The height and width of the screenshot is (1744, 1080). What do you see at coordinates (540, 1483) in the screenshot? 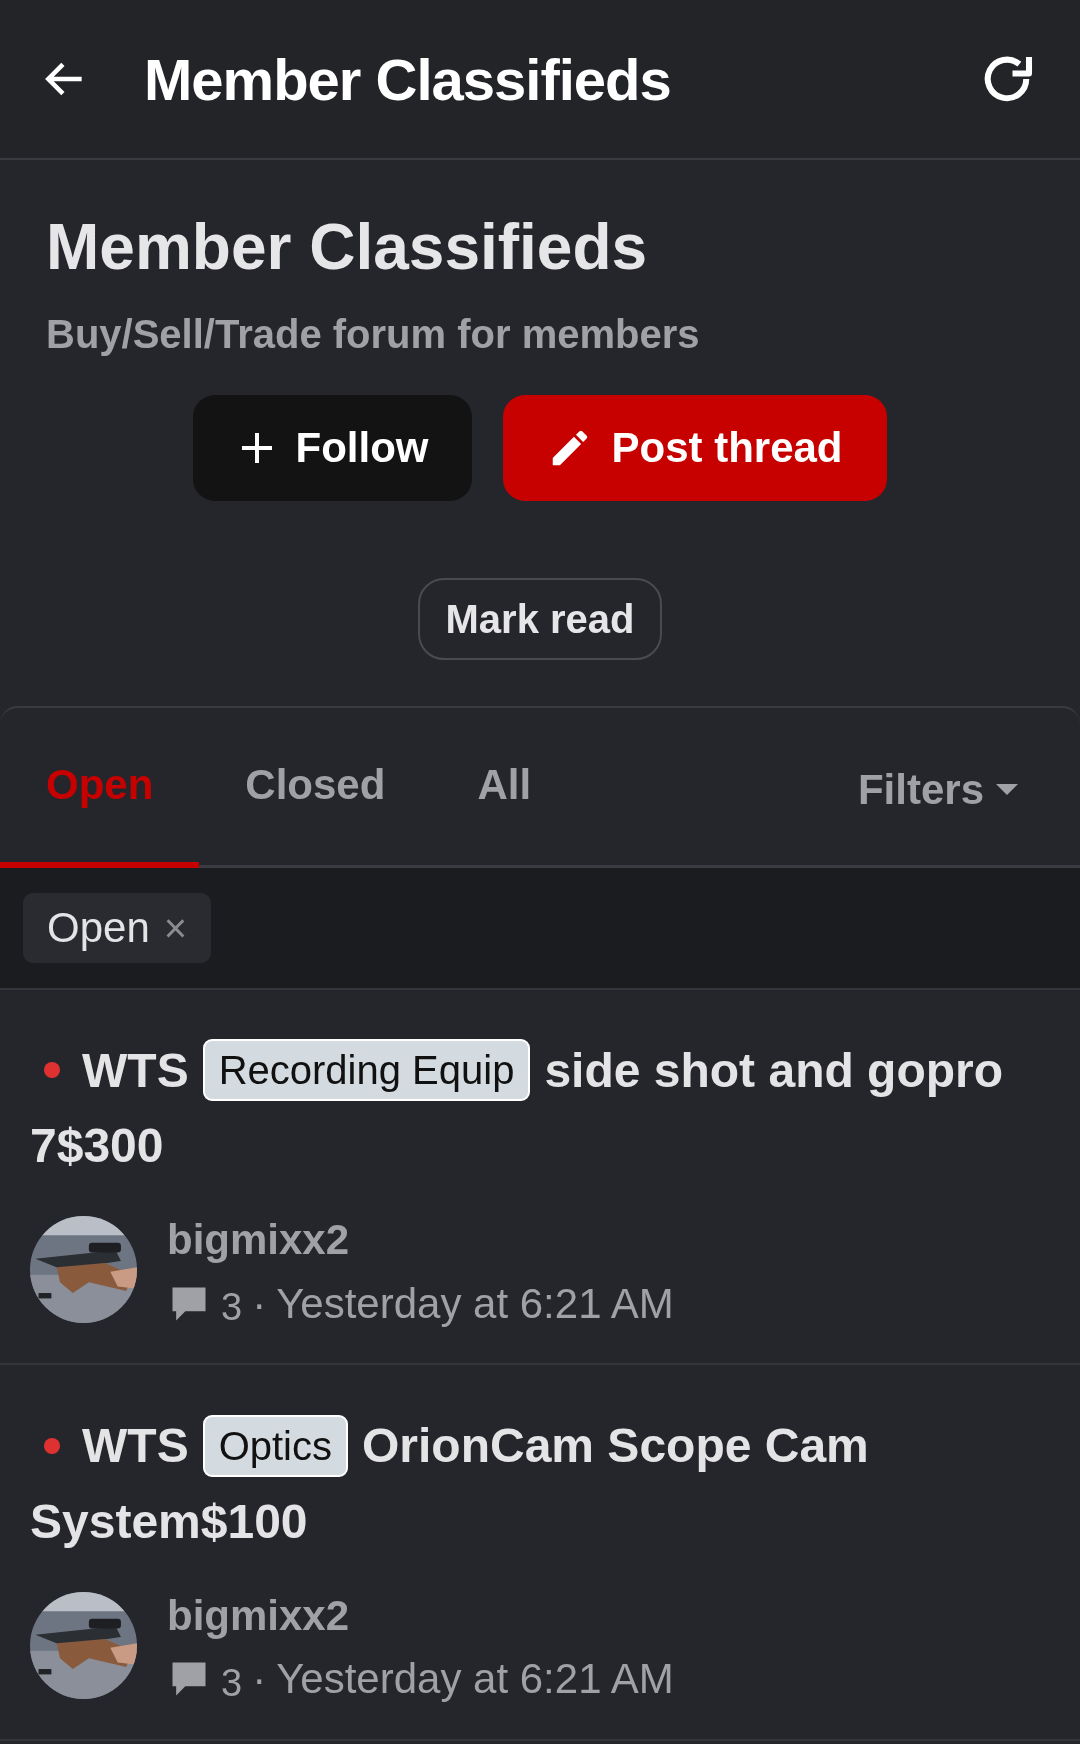
I see `thread-title: WTS Optics OrionCam Scope Cam System$100` at bounding box center [540, 1483].